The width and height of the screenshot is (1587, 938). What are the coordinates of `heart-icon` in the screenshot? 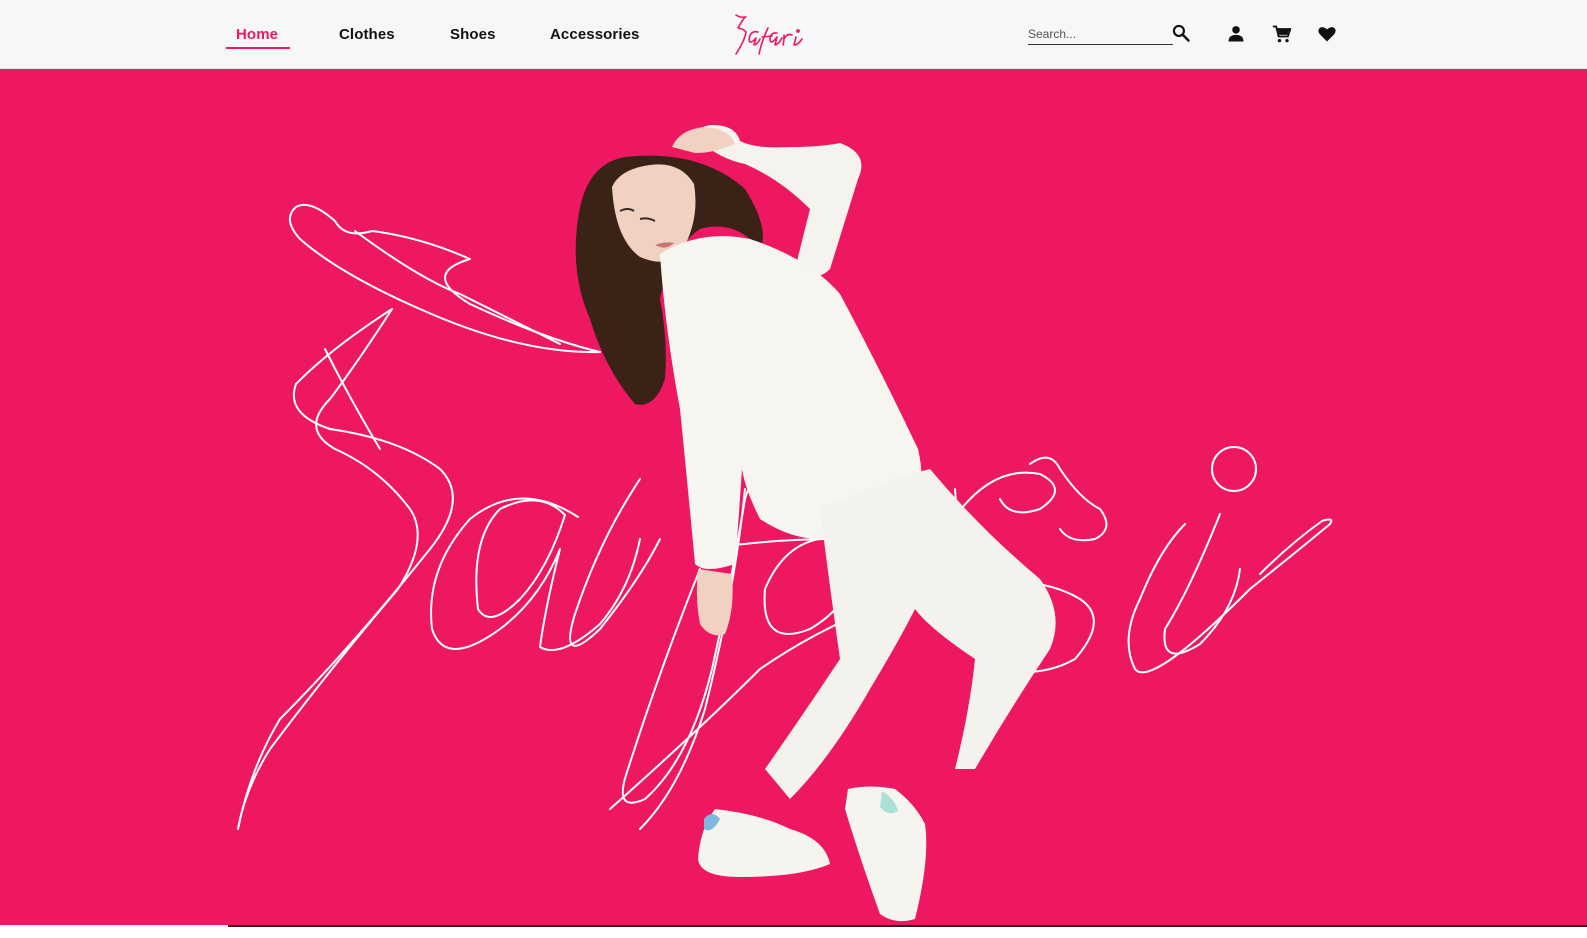 It's located at (1327, 34).